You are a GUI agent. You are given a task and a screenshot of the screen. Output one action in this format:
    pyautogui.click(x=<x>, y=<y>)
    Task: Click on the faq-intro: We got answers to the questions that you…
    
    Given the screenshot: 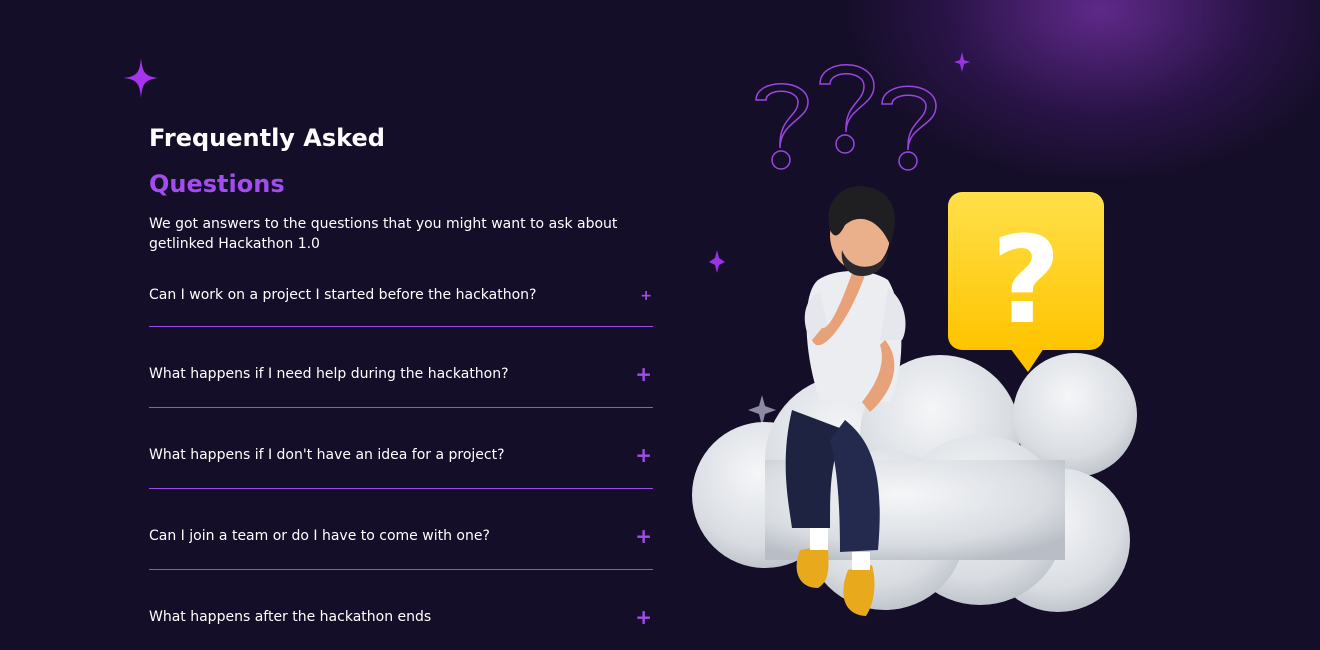 What is the action you would take?
    pyautogui.click(x=383, y=234)
    